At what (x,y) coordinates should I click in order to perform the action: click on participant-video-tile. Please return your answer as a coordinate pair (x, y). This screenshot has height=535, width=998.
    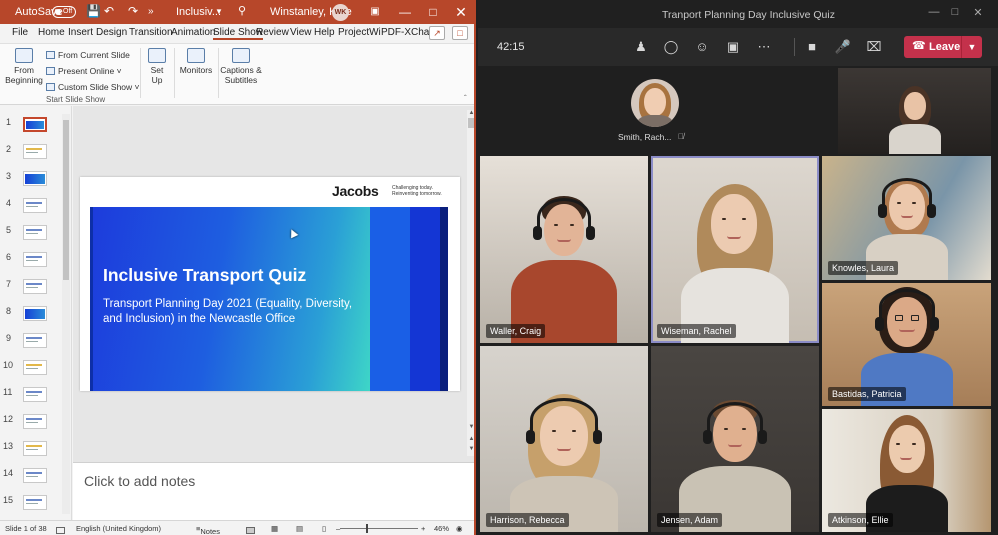
    Looking at the image, I should click on (914, 111).